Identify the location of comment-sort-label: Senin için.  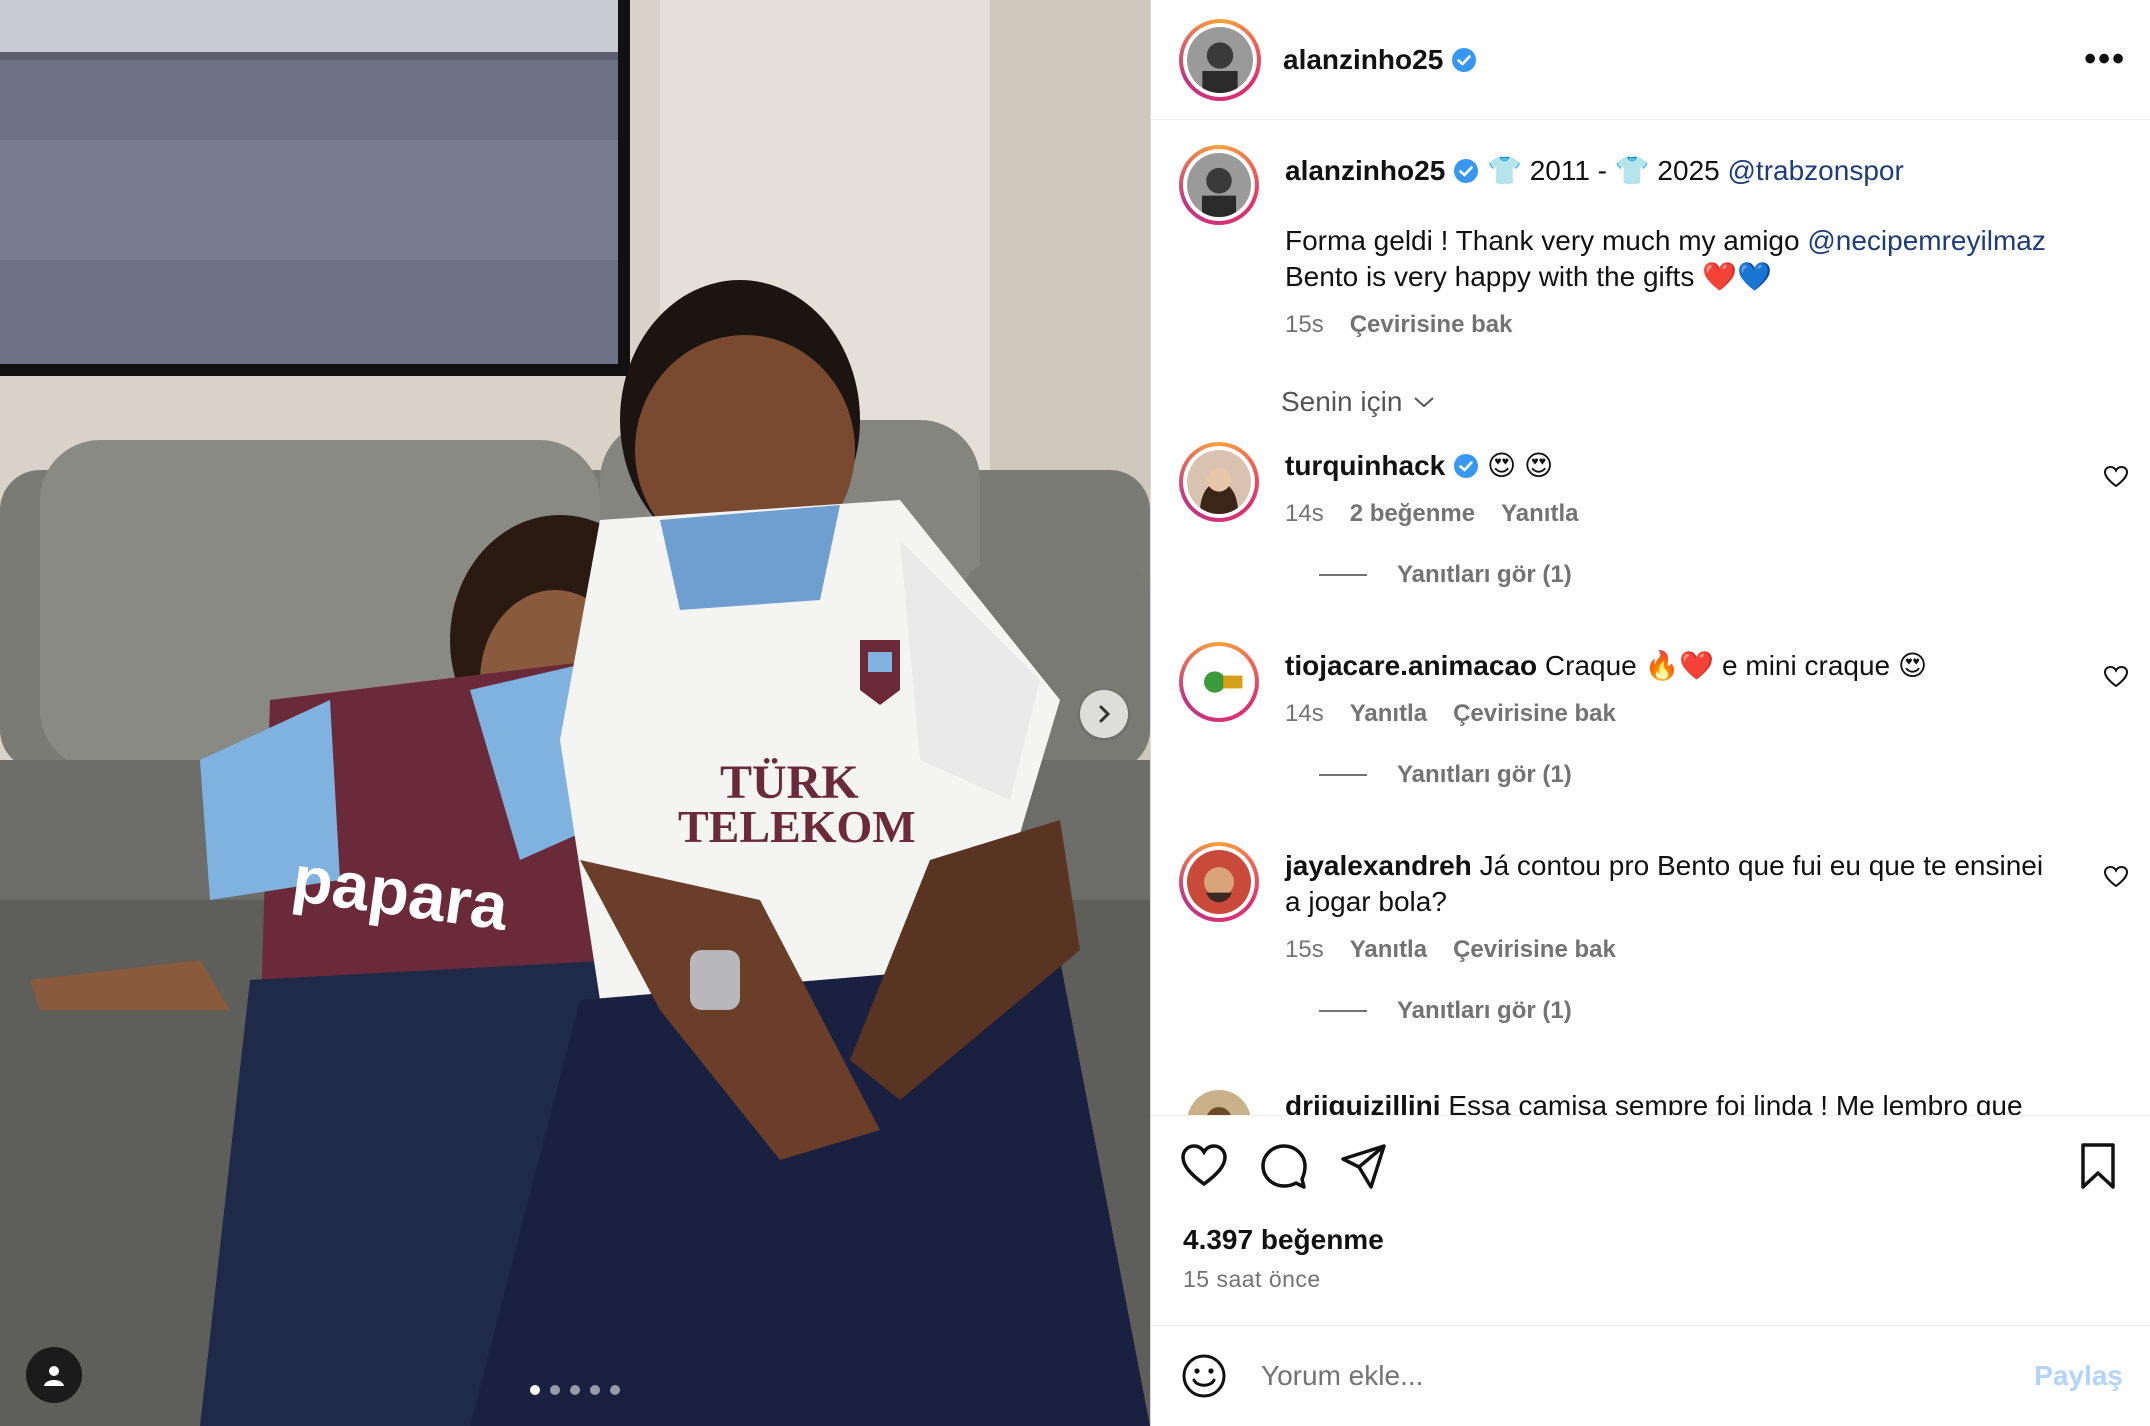
(1342, 401).